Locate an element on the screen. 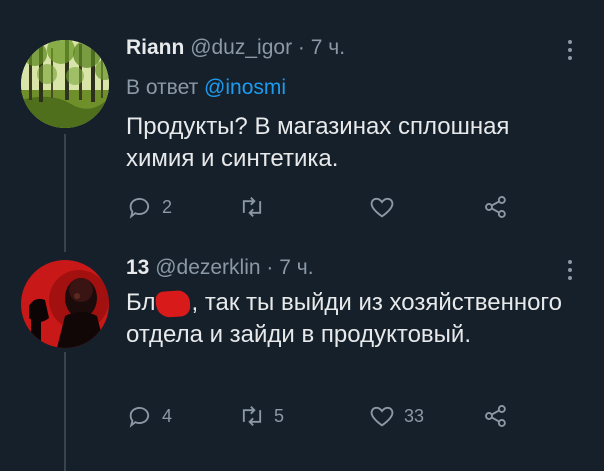 The image size is (604, 471). reply-button: 2 is located at coordinates (149, 207).